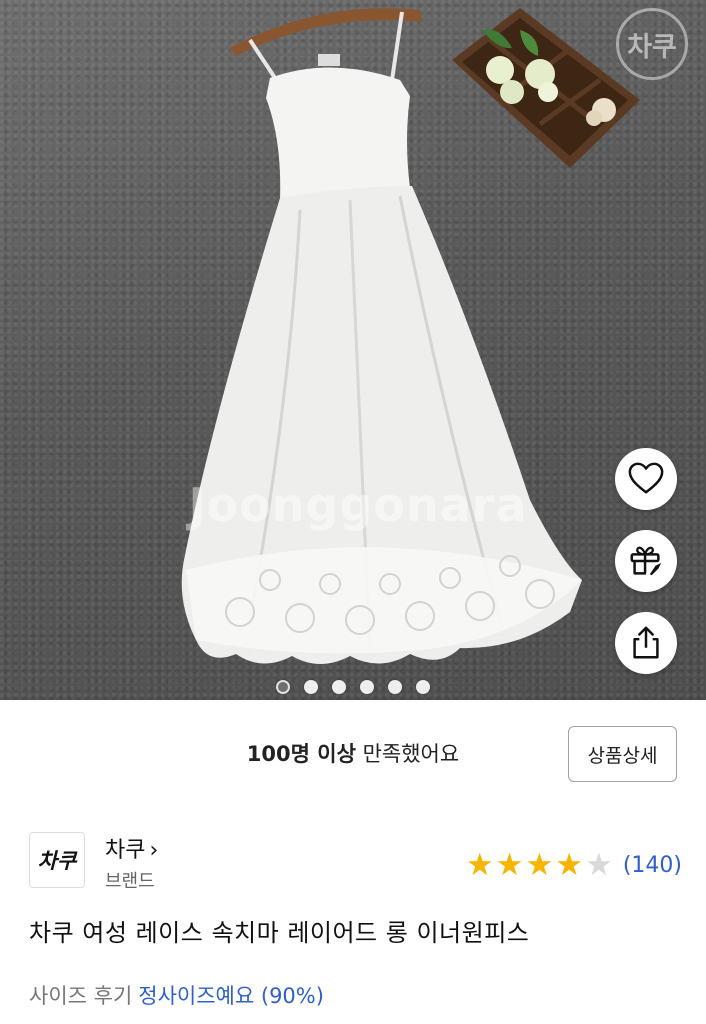 This screenshot has height=1024, width=706. What do you see at coordinates (599, 865) in the screenshot?
I see `star-empty-icon: ★` at bounding box center [599, 865].